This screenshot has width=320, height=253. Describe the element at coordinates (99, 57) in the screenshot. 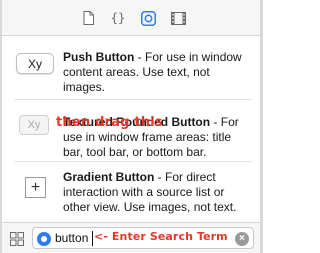

I see `item-title: Push Button` at that location.